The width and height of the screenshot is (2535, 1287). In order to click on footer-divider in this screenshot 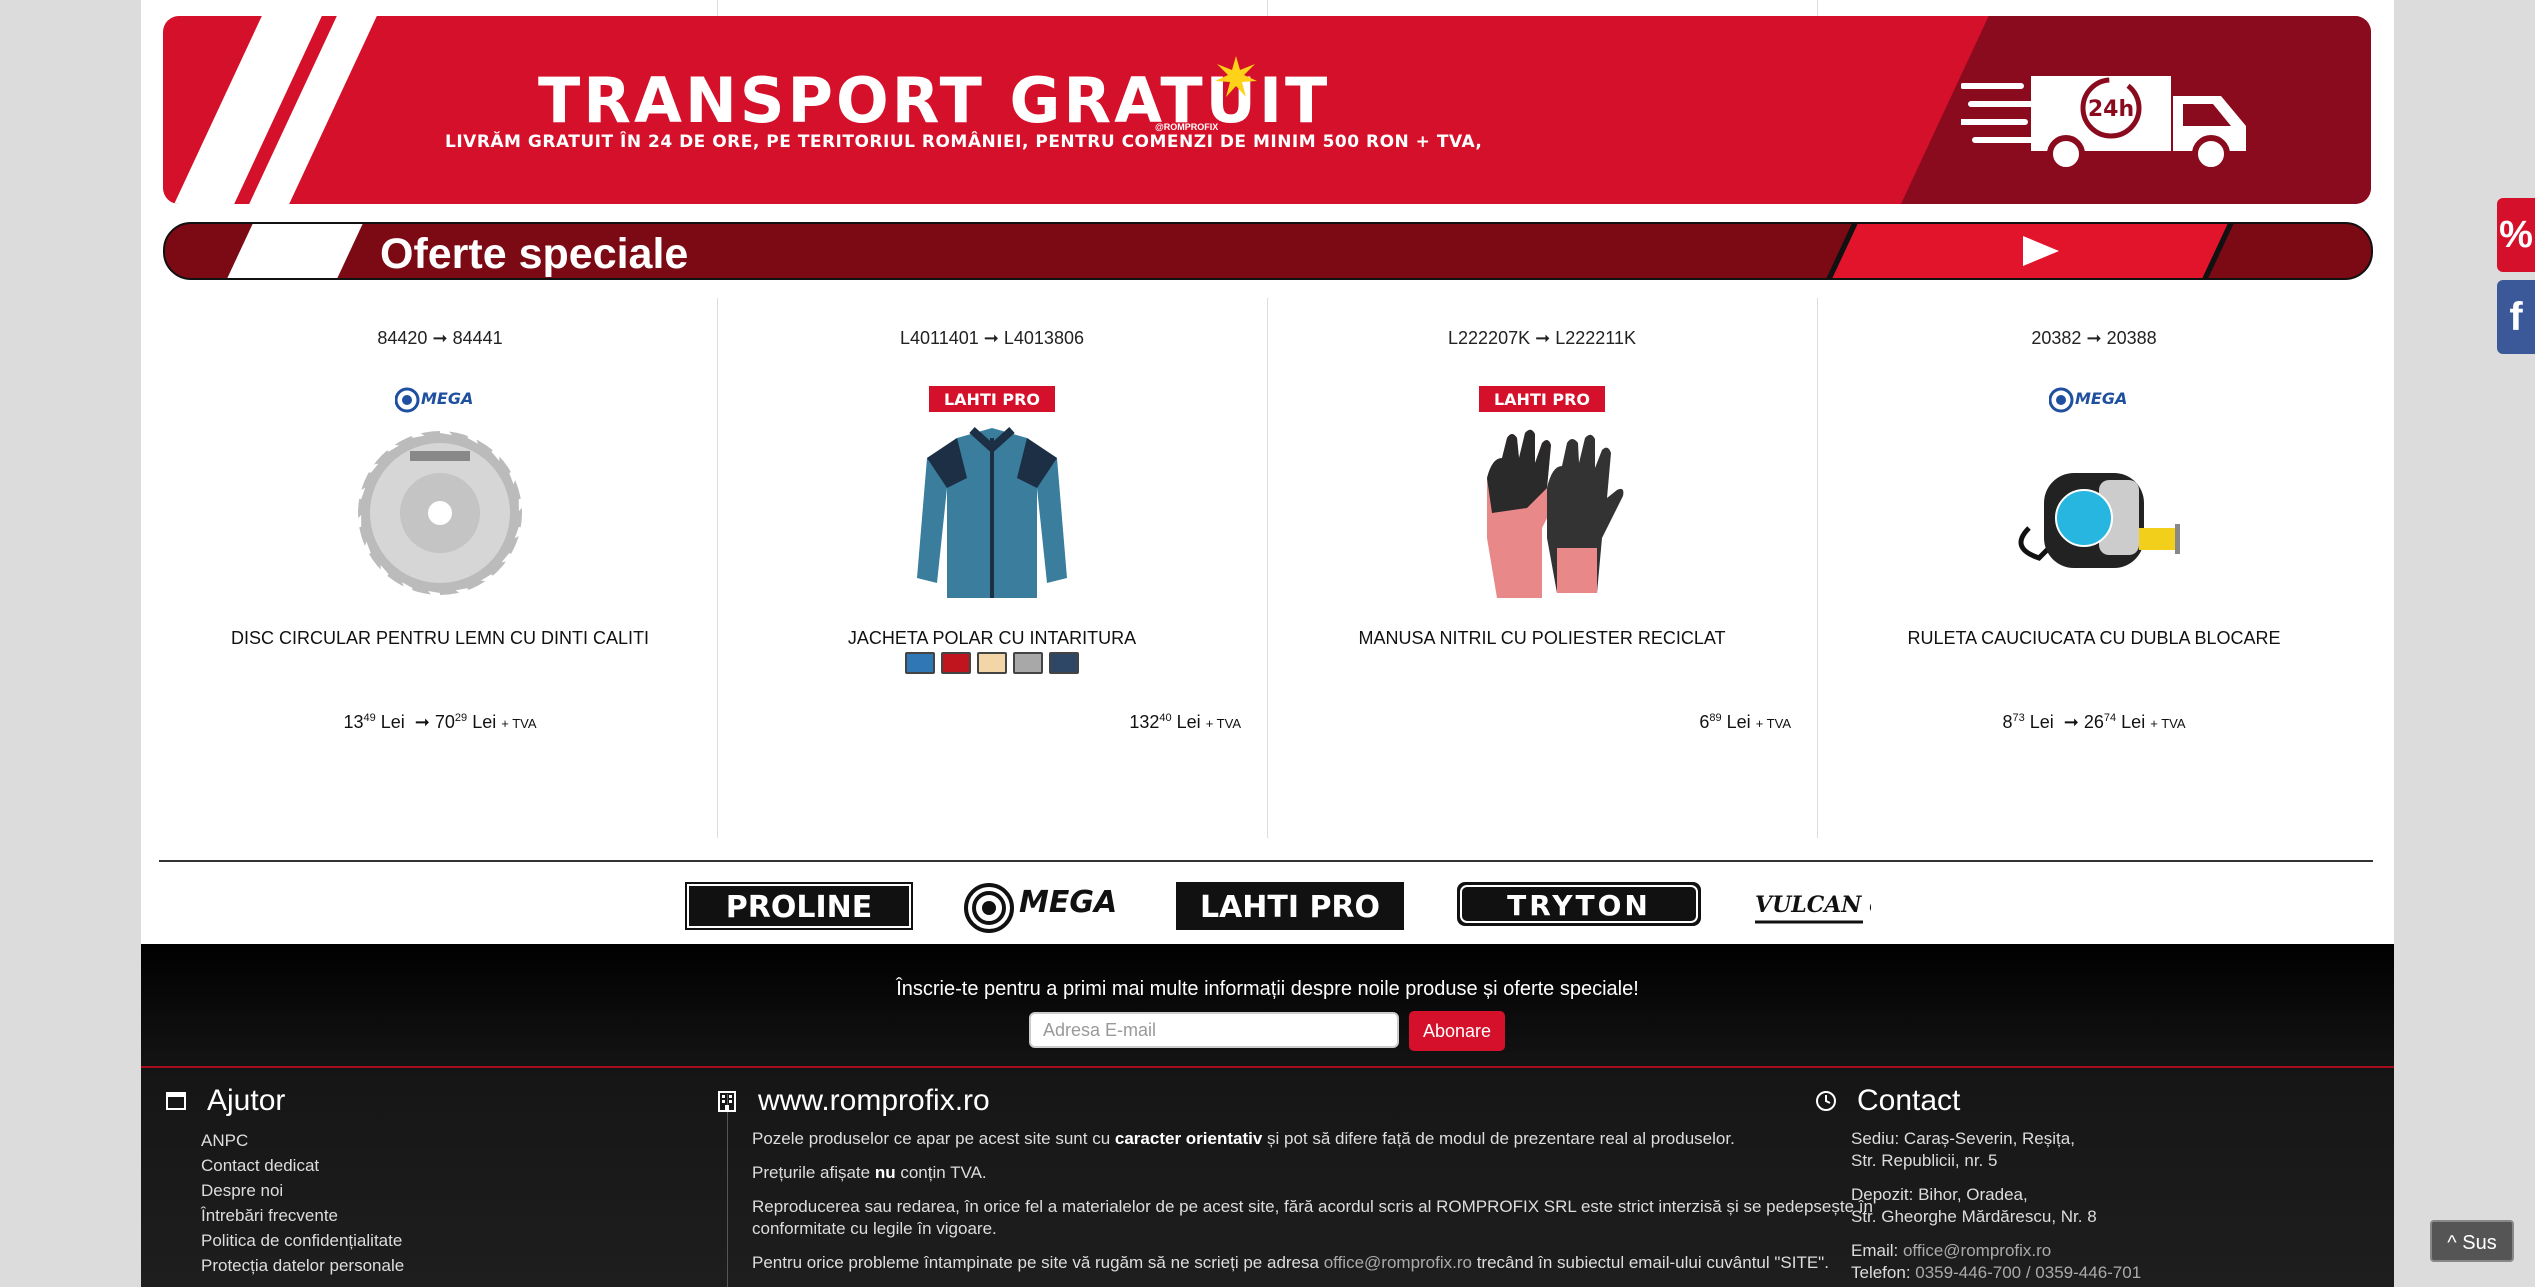, I will do `click(1267, 1067)`.